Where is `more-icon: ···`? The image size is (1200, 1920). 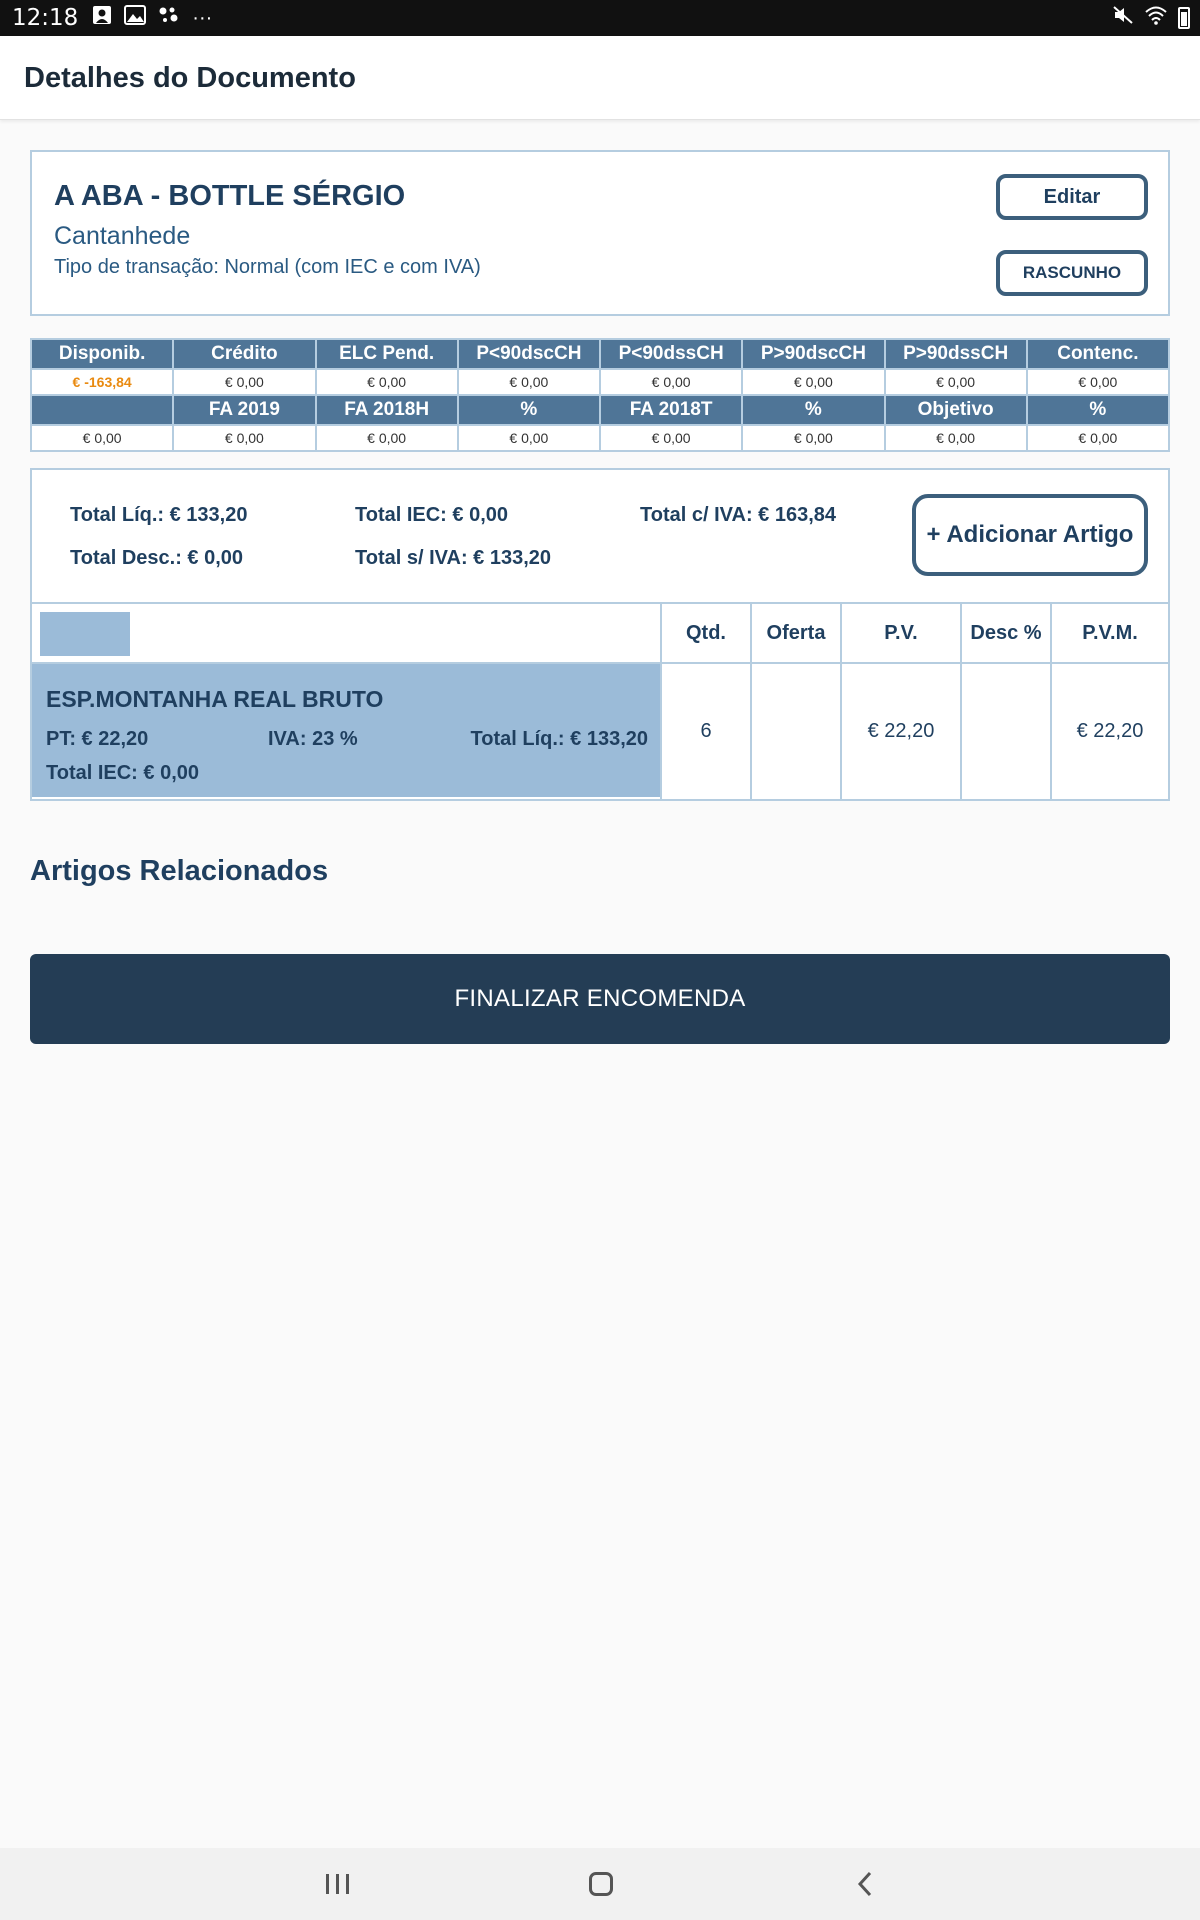
more-icon: ··· is located at coordinates (202, 17).